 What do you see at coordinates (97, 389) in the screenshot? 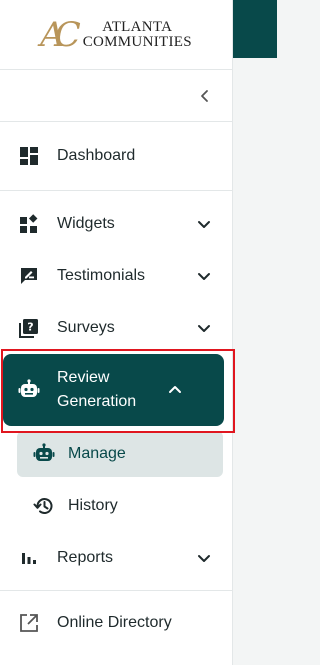
I see `nav-review-generation-label: Review Generation` at bounding box center [97, 389].